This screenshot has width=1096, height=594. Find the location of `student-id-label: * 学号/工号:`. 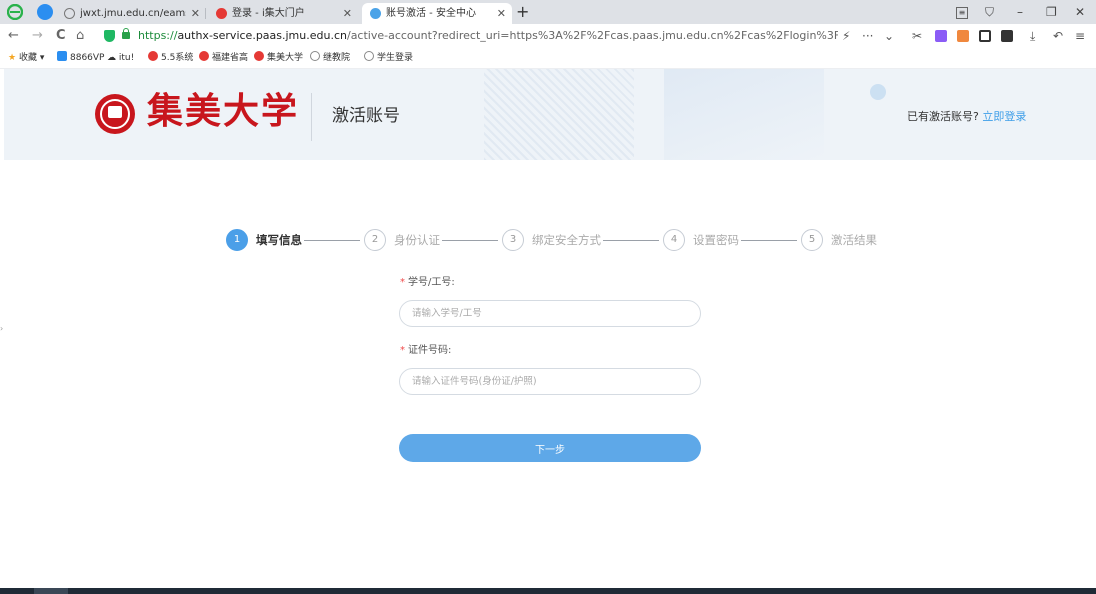

student-id-label: * 学号/工号: is located at coordinates (427, 282).